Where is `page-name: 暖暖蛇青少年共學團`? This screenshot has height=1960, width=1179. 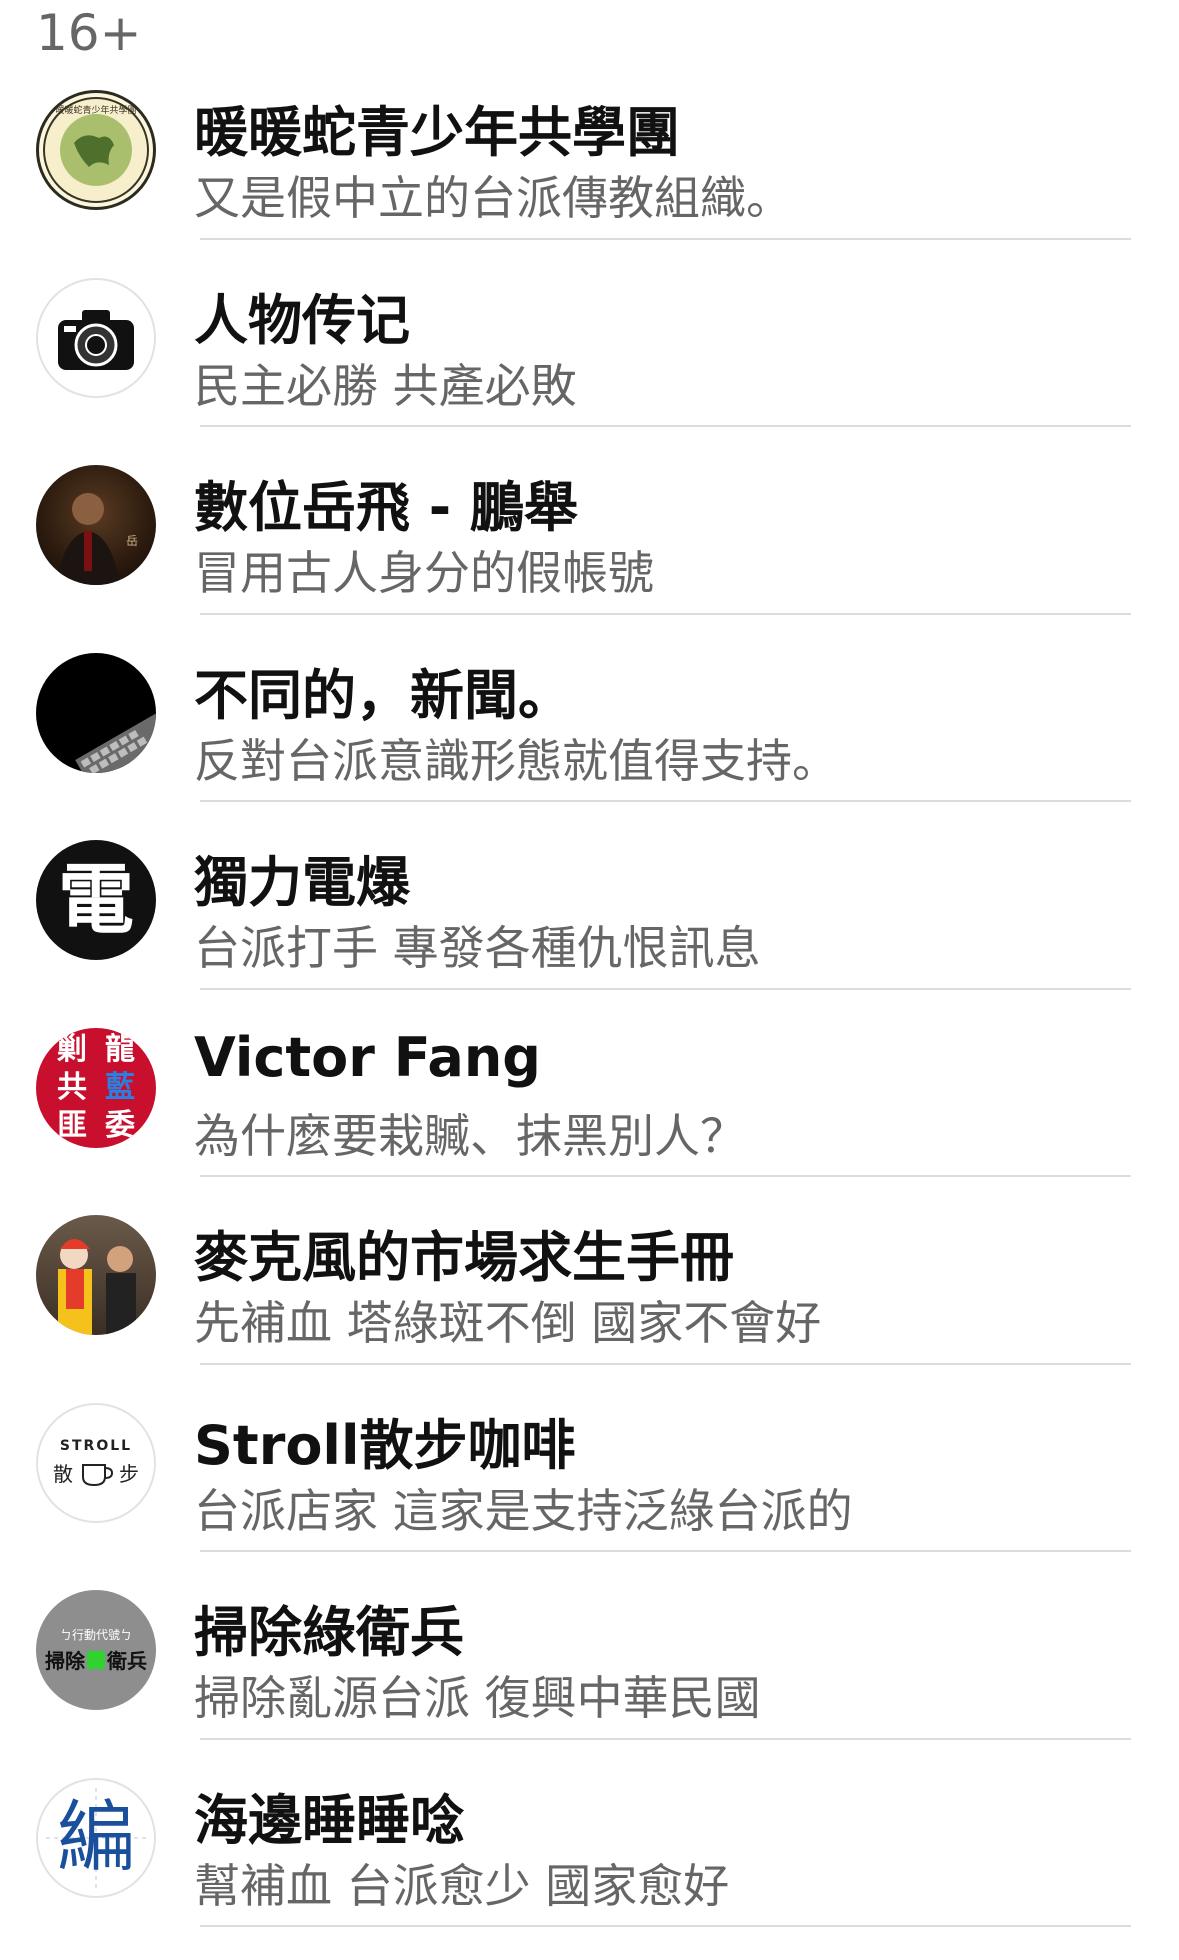 page-name: 暖暖蛇青少年共學團 is located at coordinates (437, 127).